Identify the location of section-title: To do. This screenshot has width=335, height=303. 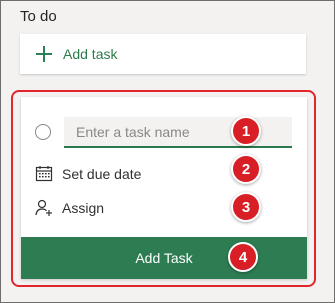
(38, 16).